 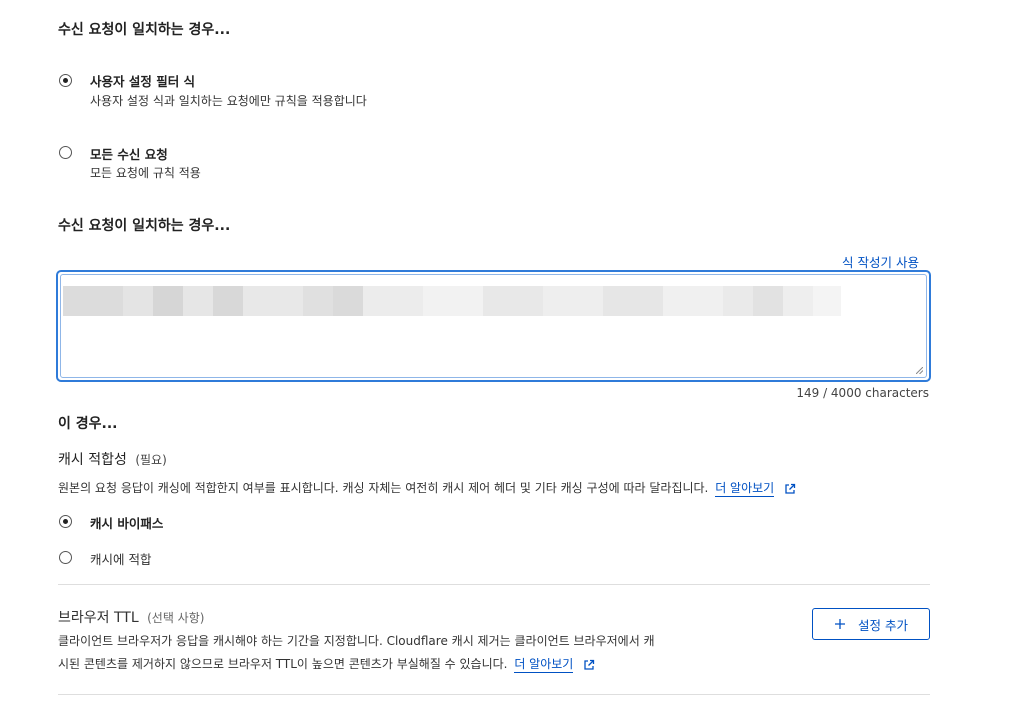 I want to click on browser-ttl-label: 브라우저 TTL, so click(x=98, y=618).